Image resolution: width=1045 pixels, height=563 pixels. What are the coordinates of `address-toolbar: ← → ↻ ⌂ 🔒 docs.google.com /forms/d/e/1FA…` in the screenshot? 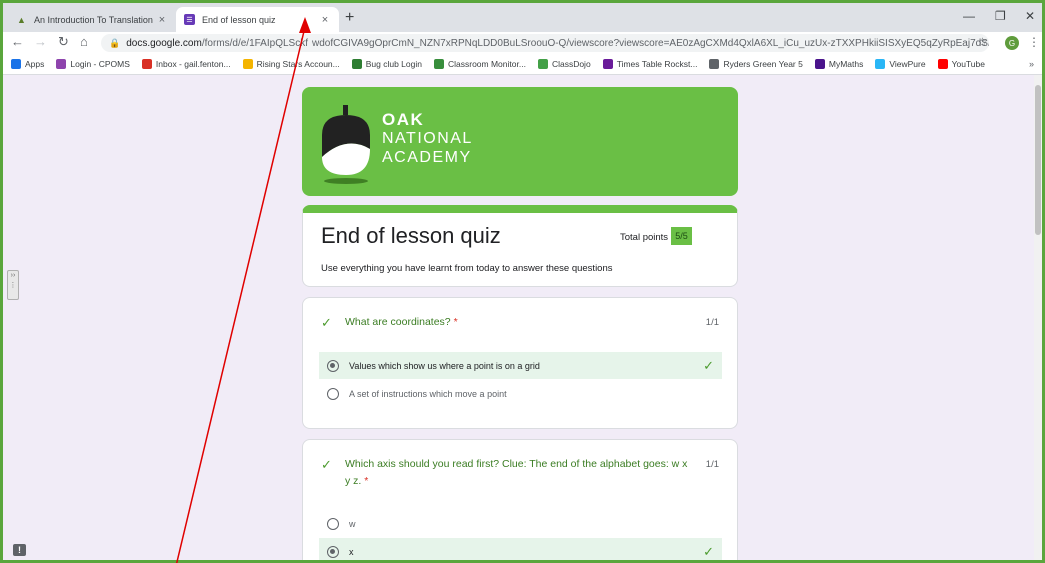 It's located at (522, 43).